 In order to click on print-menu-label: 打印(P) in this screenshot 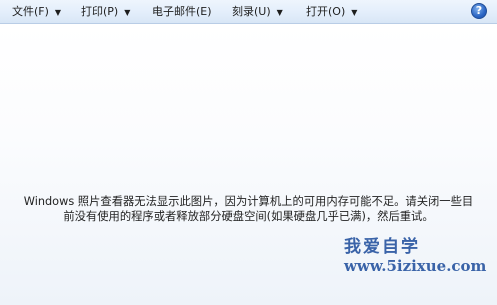, I will do `click(100, 11)`.